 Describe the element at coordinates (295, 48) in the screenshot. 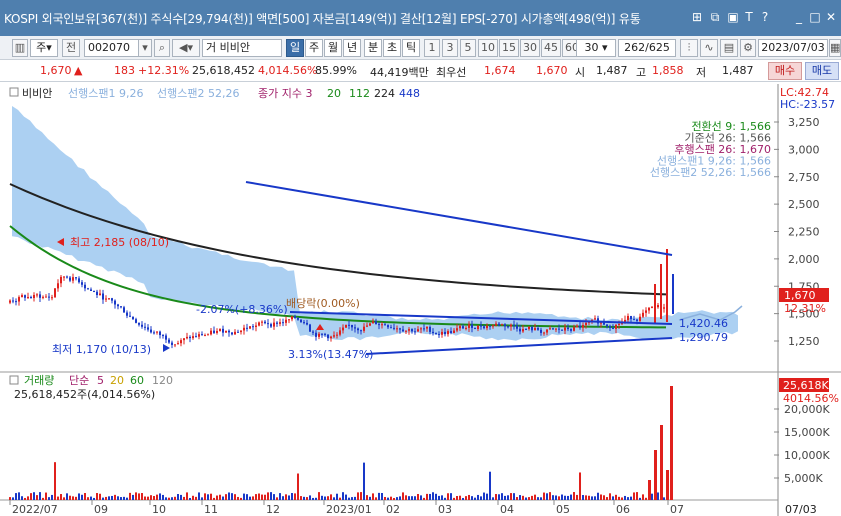

I see `period-day: 일` at that location.